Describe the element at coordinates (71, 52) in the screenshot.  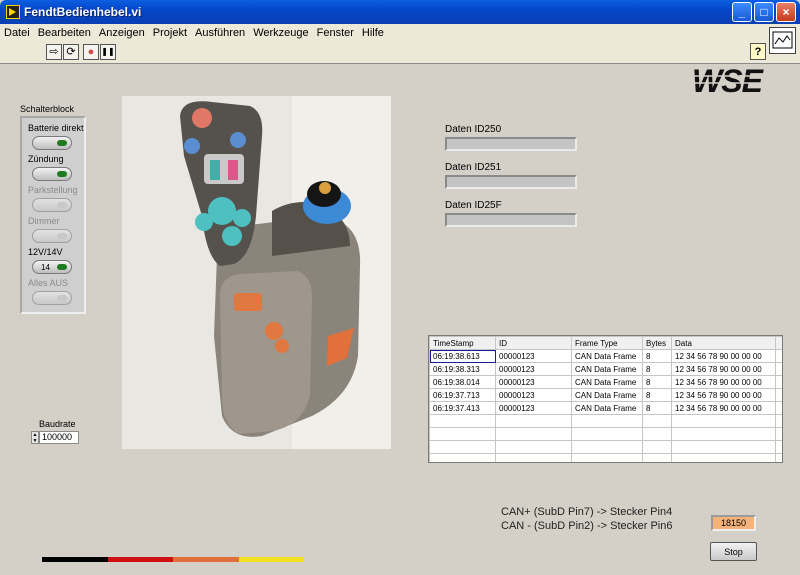
I see `run-continuously-icon: ⟳` at that location.